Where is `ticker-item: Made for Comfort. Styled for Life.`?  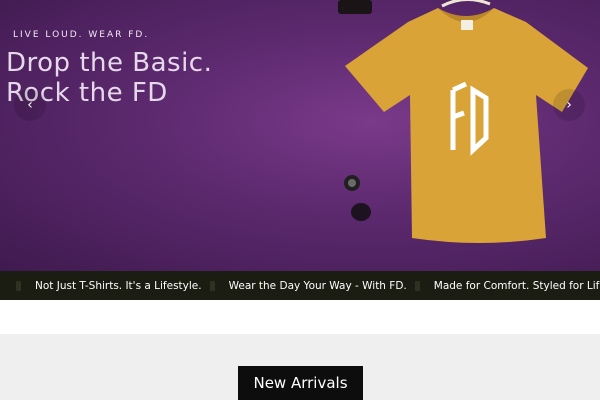
ticker-item: Made for Comfort. Styled for Life. is located at coordinates (503, 286).